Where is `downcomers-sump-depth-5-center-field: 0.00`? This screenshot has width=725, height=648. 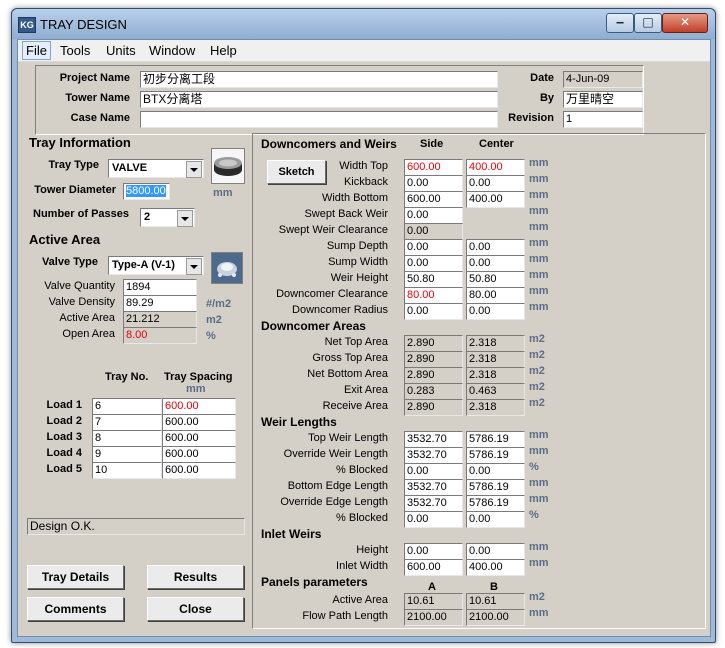
downcomers-sump-depth-5-center-field: 0.00 is located at coordinates (495, 247).